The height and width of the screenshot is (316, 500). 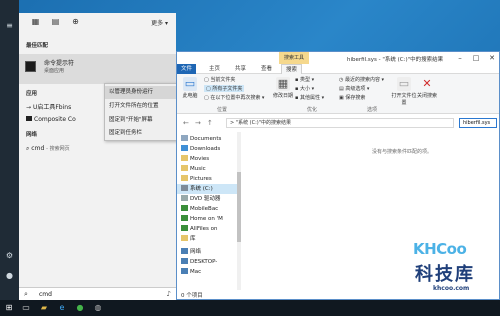 What do you see at coordinates (32, 135) in the screenshot?
I see `section-web: 网络` at bounding box center [32, 135].